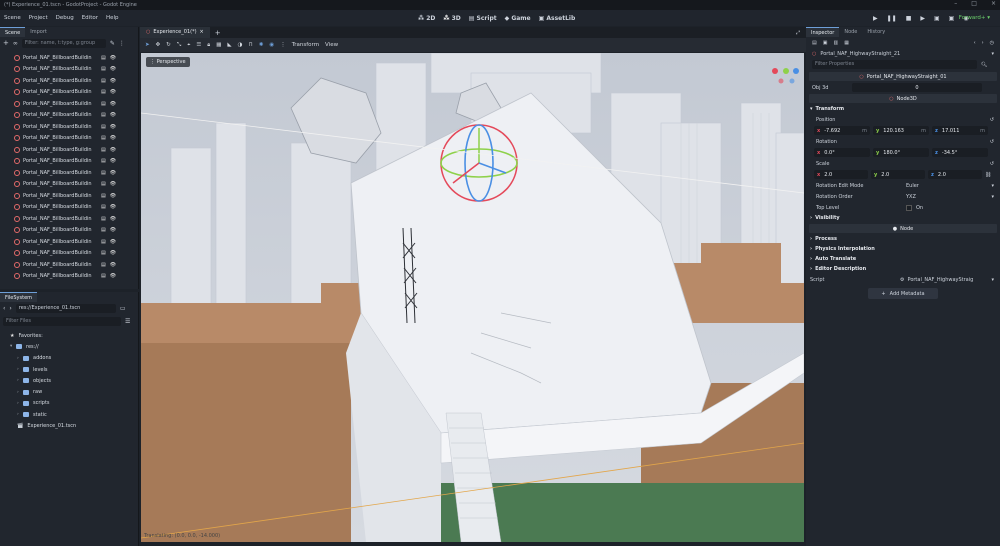 This screenshot has height=546, width=1000. What do you see at coordinates (168, 45) in the screenshot?
I see `rotate-tool-icon: ↻` at bounding box center [168, 45].